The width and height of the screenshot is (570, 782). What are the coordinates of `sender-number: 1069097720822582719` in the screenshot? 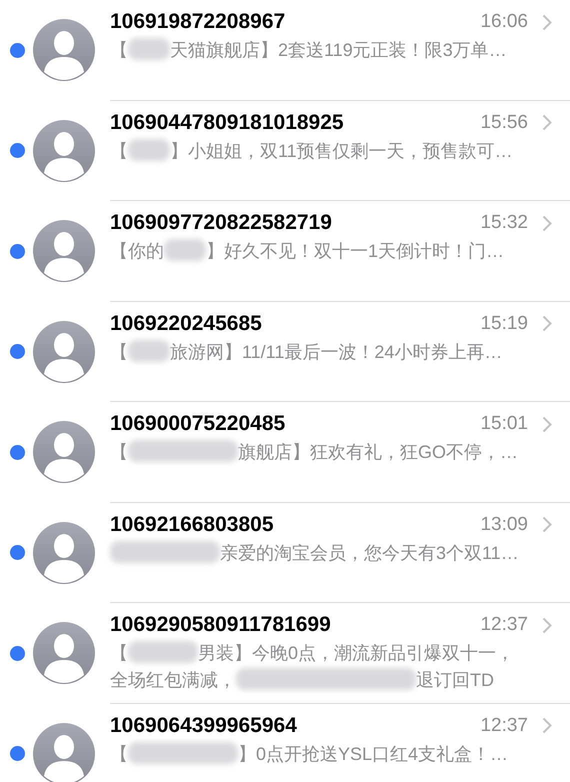 It's located at (221, 223).